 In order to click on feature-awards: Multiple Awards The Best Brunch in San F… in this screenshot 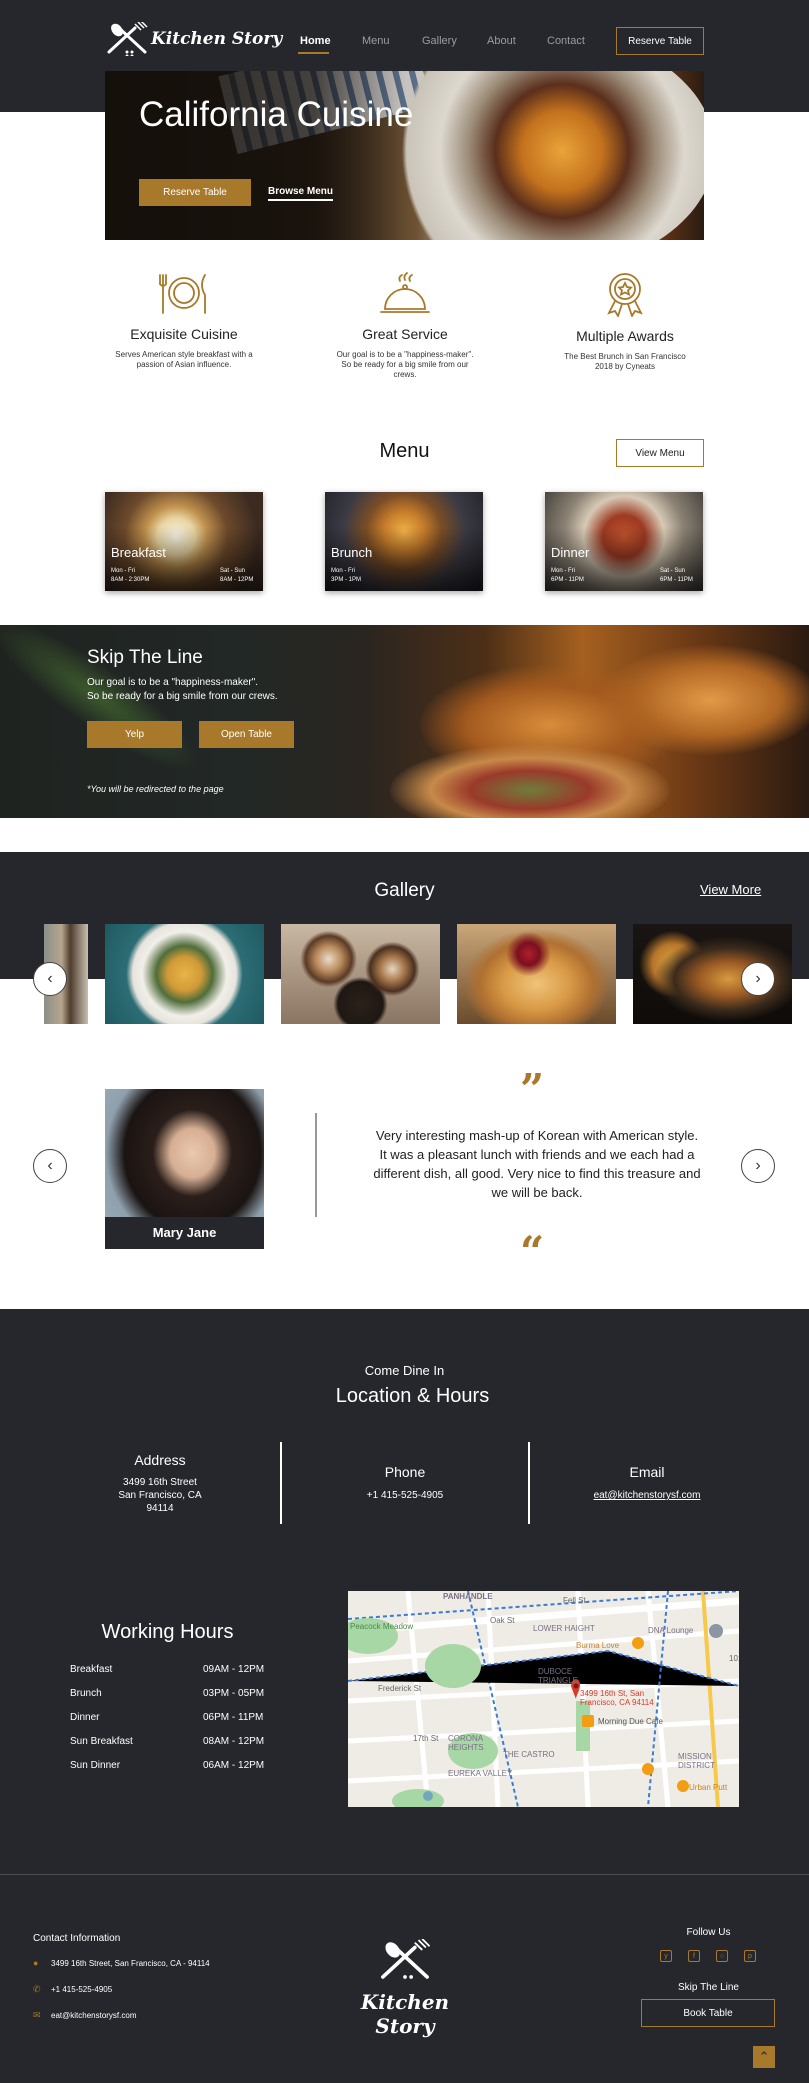, I will do `click(625, 321)`.